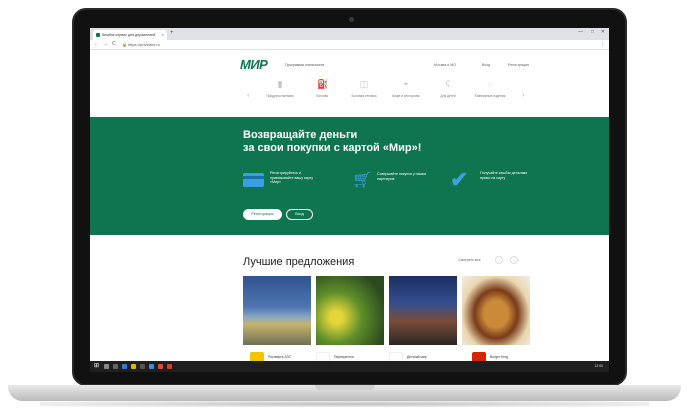 Image resolution: width=689 pixels, height=418 pixels. I want to click on category-item: ◫ Бытовая техника, so click(364, 88).